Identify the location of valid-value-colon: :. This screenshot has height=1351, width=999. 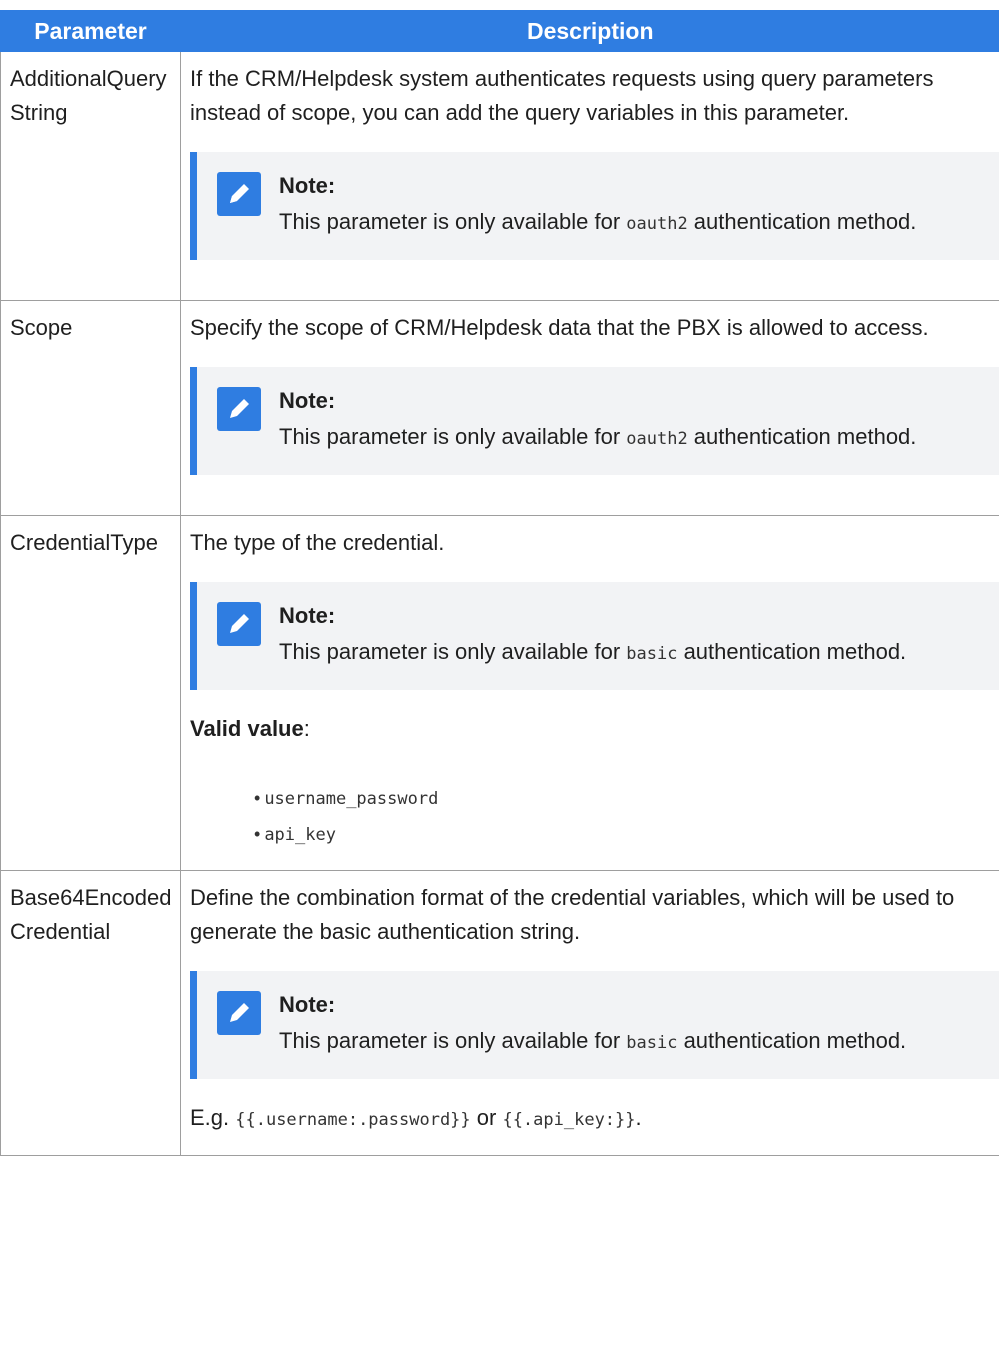
(307, 728).